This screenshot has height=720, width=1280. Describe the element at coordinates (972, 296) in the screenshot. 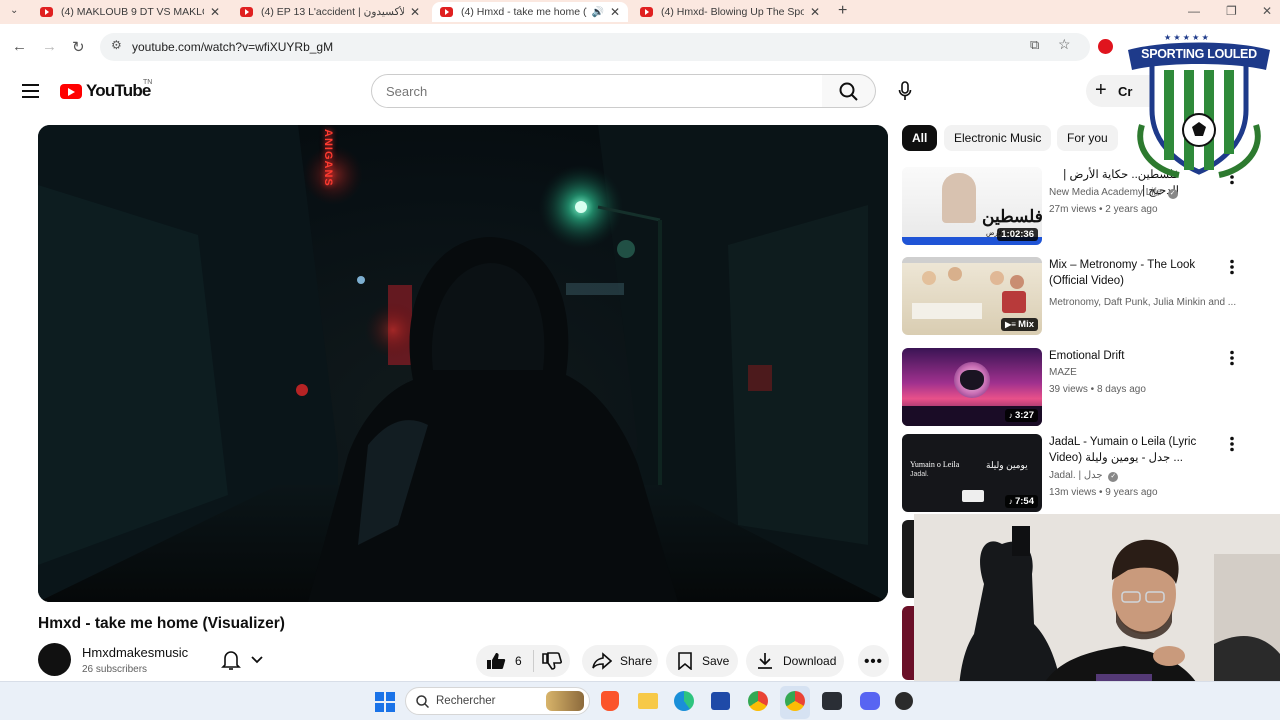

I see `video-thumbnail: ▶≡ Mix` at that location.